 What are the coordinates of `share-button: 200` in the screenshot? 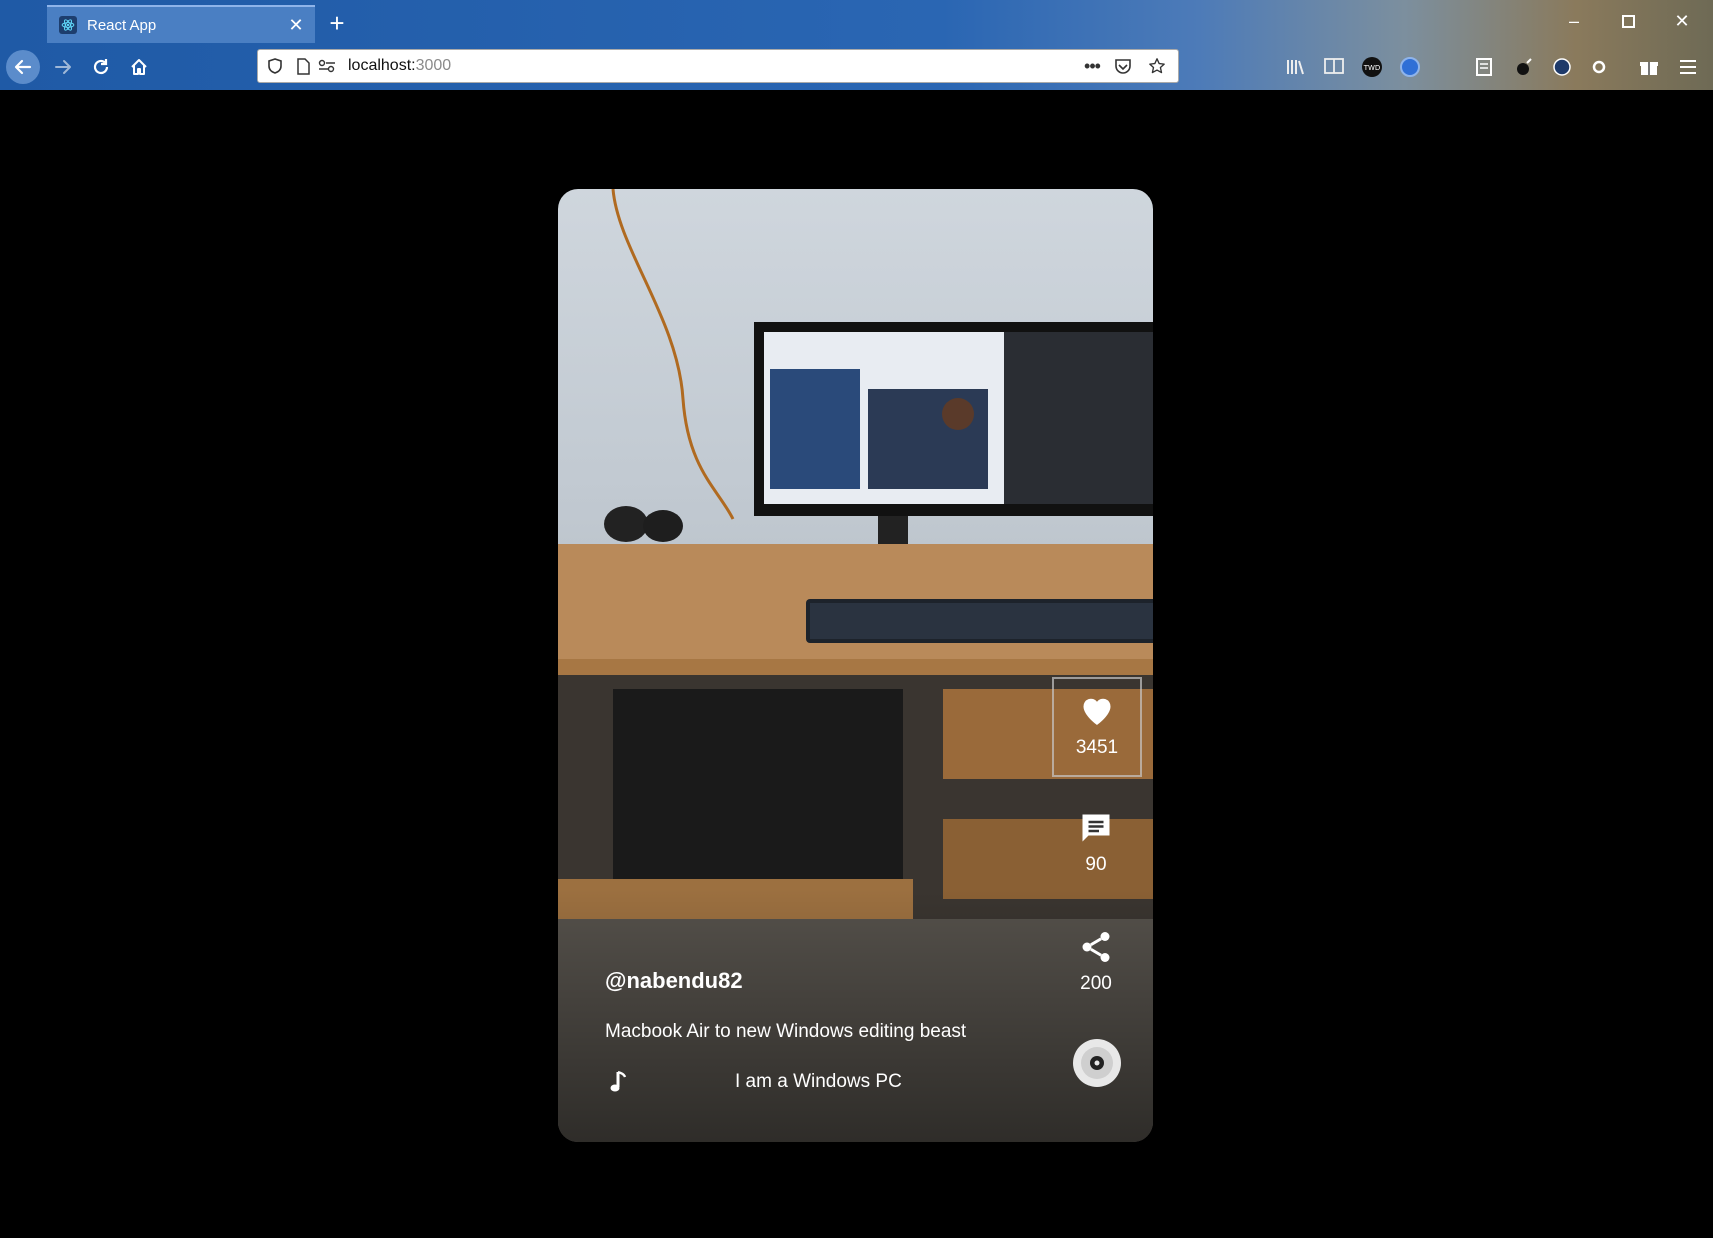 It's located at (1096, 962).